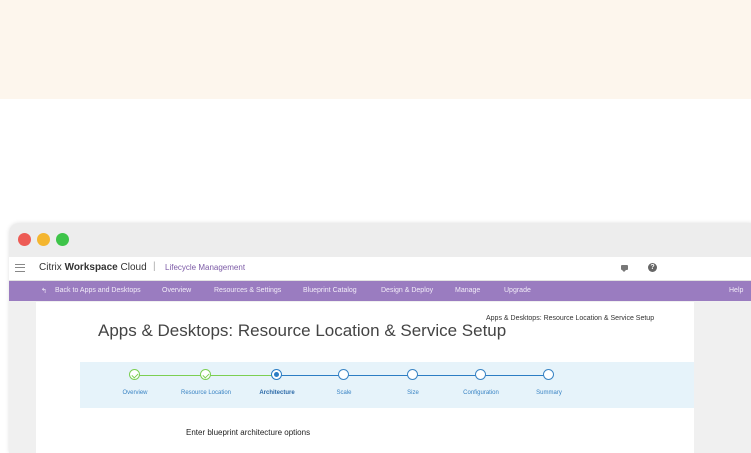  What do you see at coordinates (343, 393) in the screenshot?
I see `step-label-scale: Scale` at bounding box center [343, 393].